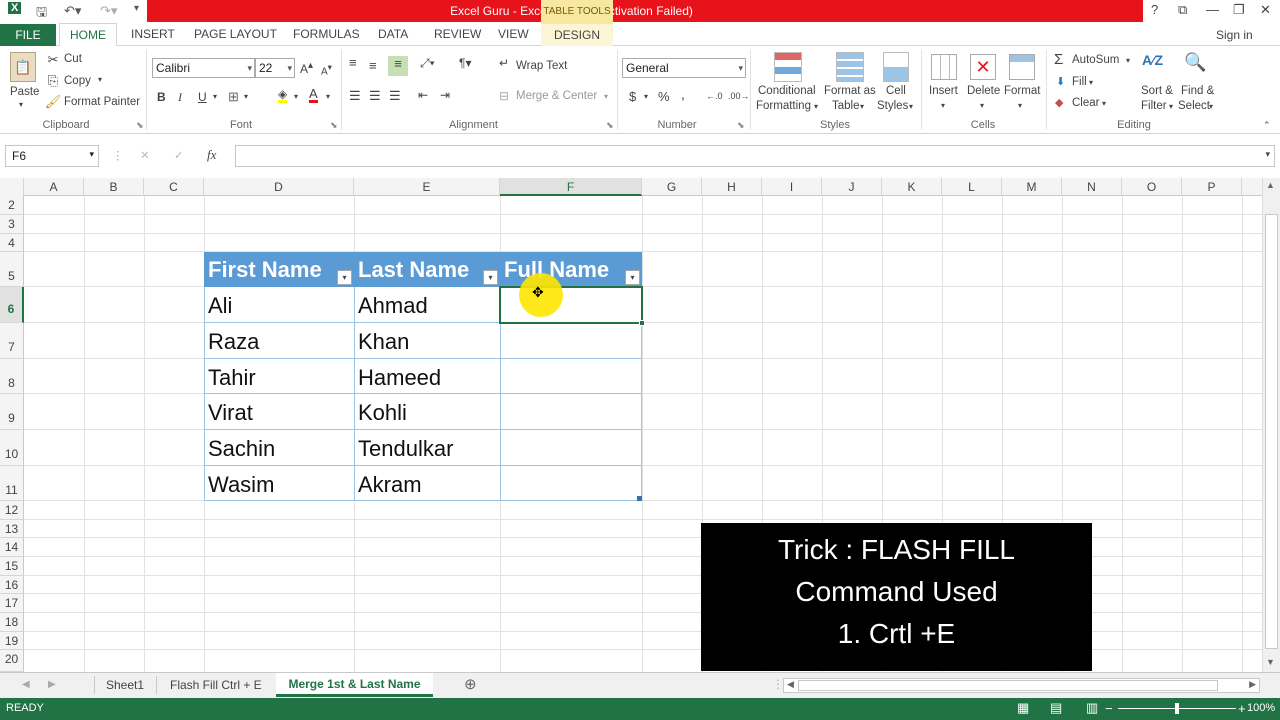  I want to click on row-header-19: 19, so click(12, 641).